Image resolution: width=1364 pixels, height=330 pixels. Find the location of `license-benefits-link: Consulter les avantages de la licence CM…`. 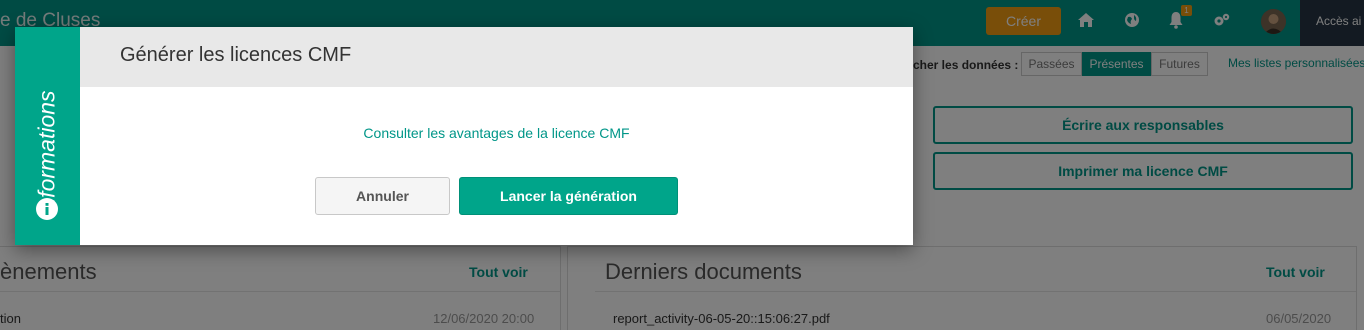

license-benefits-link: Consulter les avantages de la licence CM… is located at coordinates (496, 133).